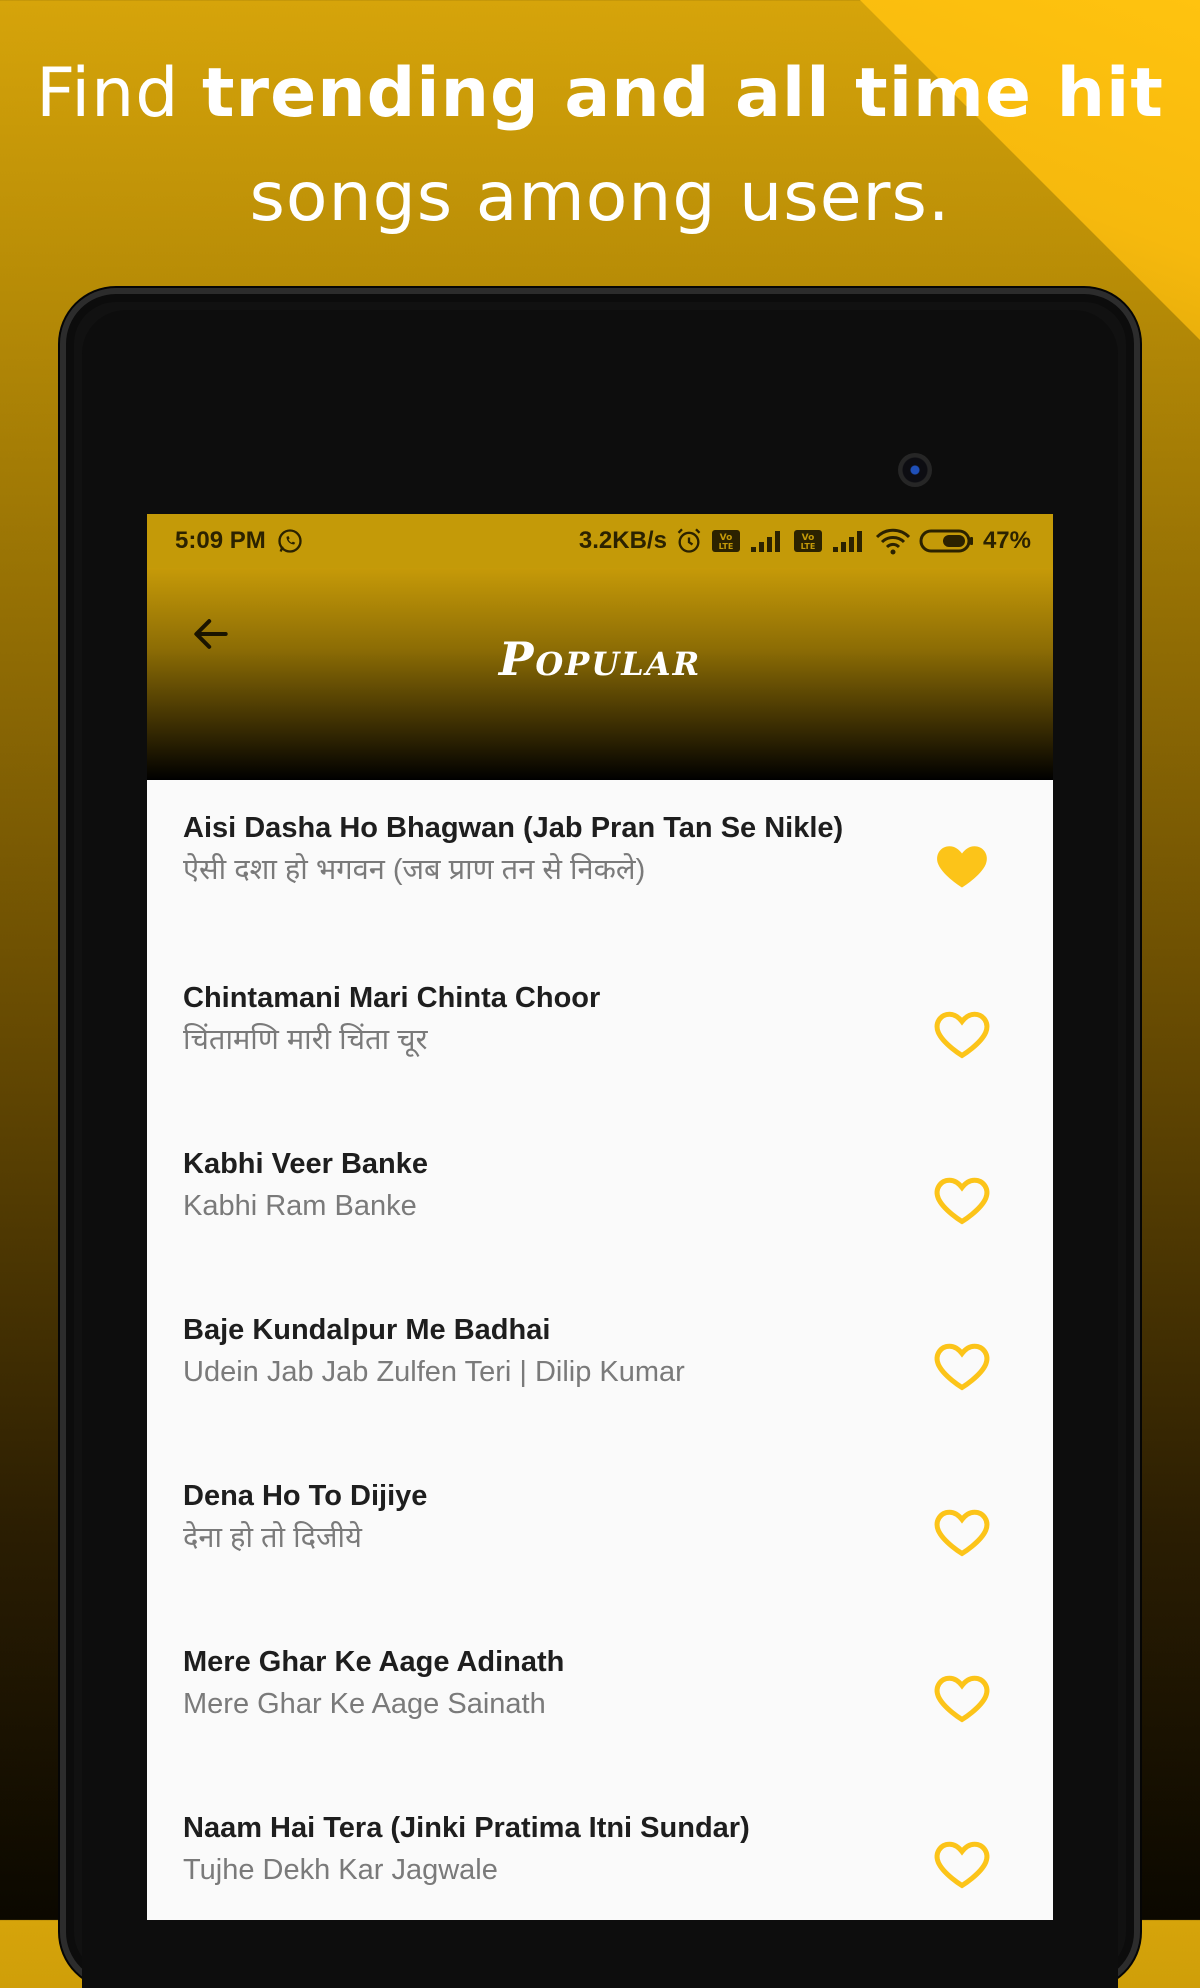 The height and width of the screenshot is (1988, 1200). What do you see at coordinates (600, 197) in the screenshot?
I see `promo-line-2: songs among users.` at bounding box center [600, 197].